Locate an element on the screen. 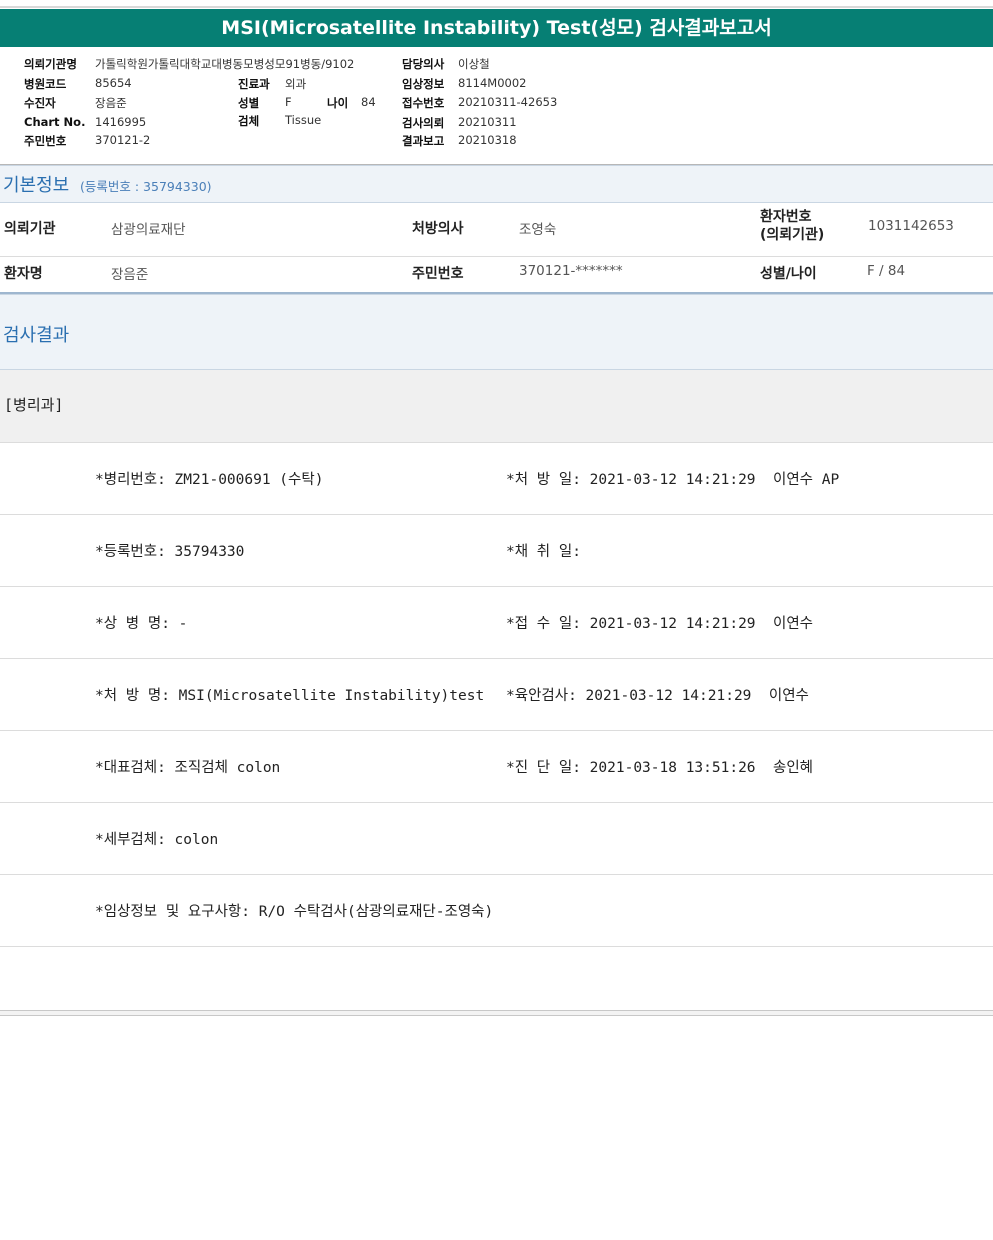 The width and height of the screenshot is (993, 1240). bottom-divider is located at coordinates (496, 1013).